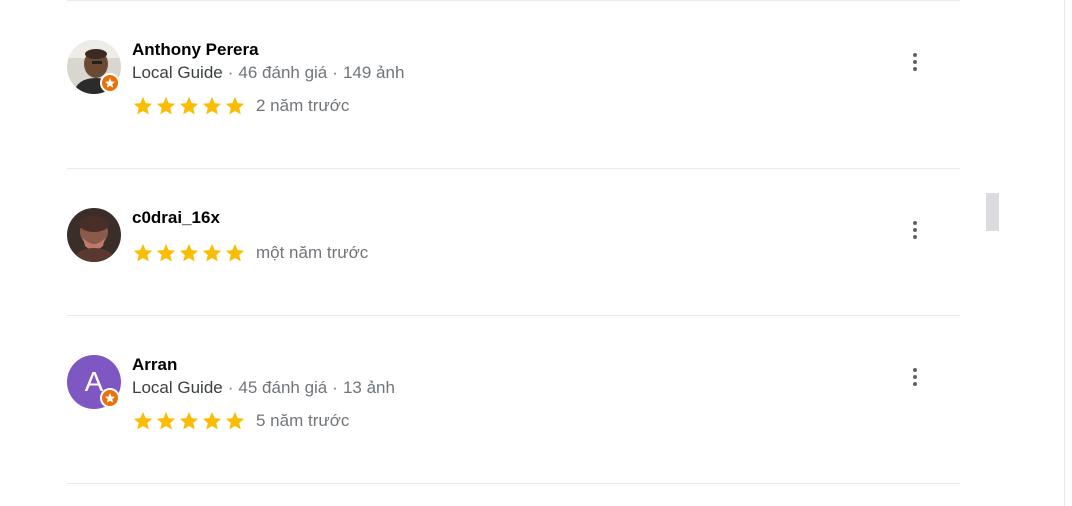 This screenshot has height=506, width=1072. What do you see at coordinates (283, 387) in the screenshot?
I see `reviews-count: 45 đánh giá` at bounding box center [283, 387].